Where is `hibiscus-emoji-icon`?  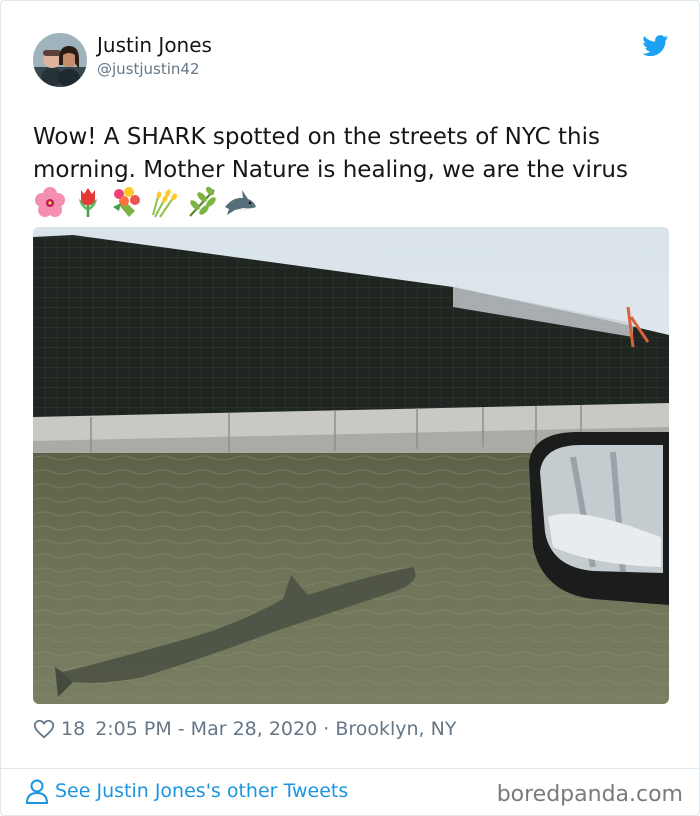
hibiscus-emoji-icon is located at coordinates (50, 202).